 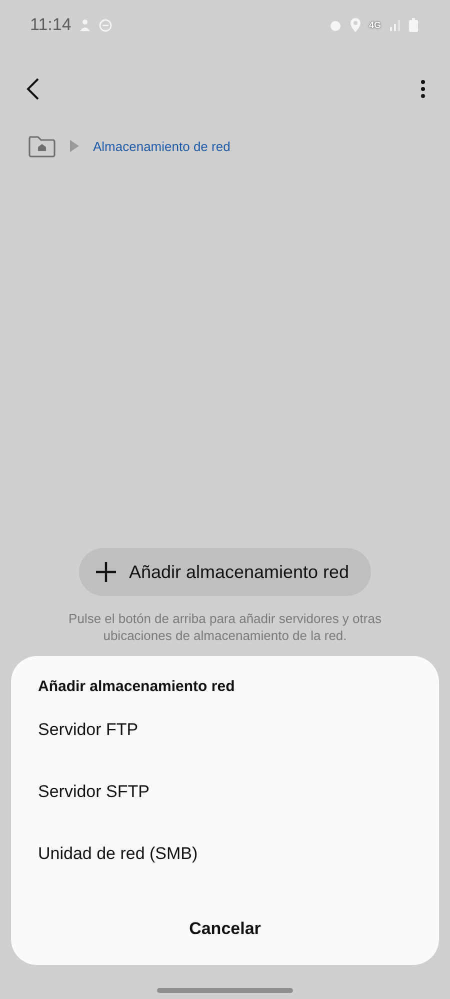 I want to click on plus-icon, so click(x=105, y=572).